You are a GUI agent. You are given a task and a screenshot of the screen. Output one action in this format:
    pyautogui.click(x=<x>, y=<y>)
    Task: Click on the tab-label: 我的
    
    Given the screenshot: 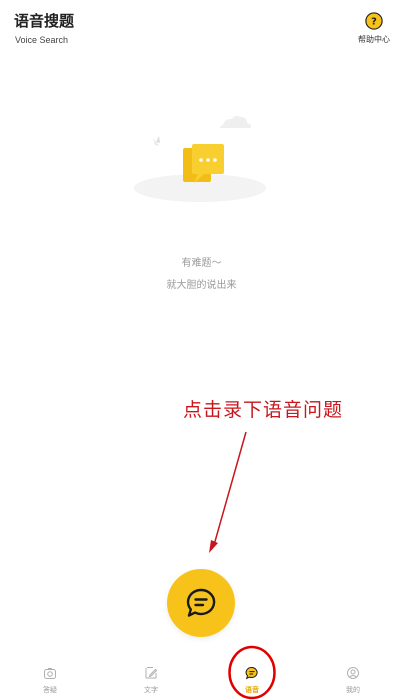 What is the action you would take?
    pyautogui.click(x=353, y=690)
    